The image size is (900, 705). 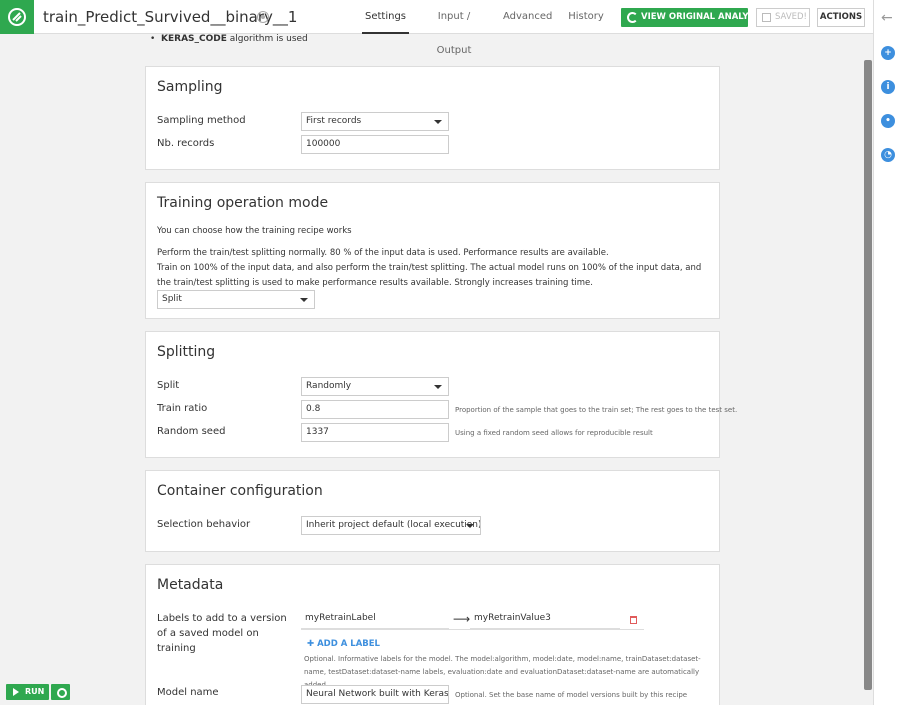 I want to click on add-circle-icon: +, so click(x=888, y=53).